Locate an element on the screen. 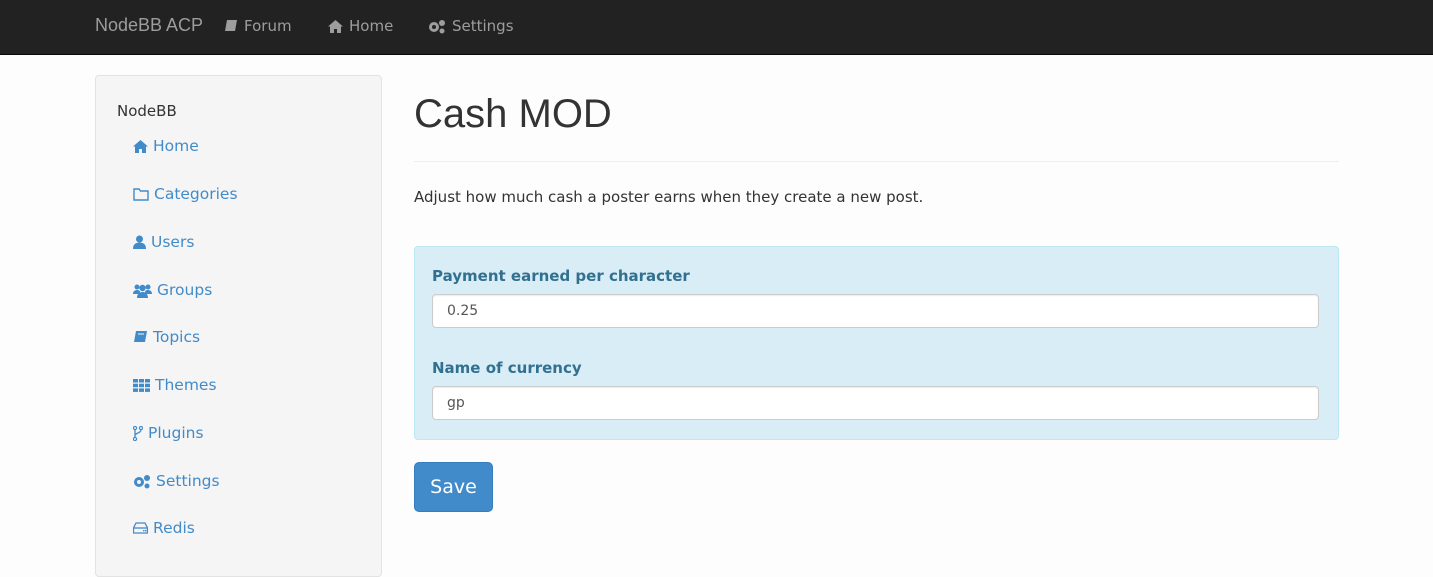 The width and height of the screenshot is (1433, 577). sidebar-item-label: Settings is located at coordinates (188, 481).